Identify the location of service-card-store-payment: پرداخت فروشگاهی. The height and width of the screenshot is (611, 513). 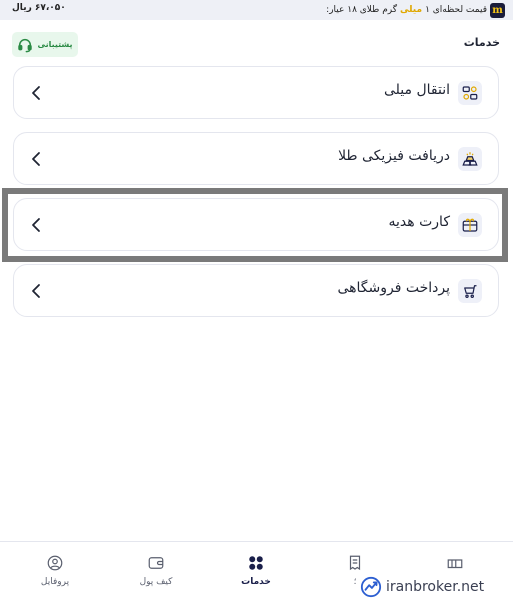
(256, 290).